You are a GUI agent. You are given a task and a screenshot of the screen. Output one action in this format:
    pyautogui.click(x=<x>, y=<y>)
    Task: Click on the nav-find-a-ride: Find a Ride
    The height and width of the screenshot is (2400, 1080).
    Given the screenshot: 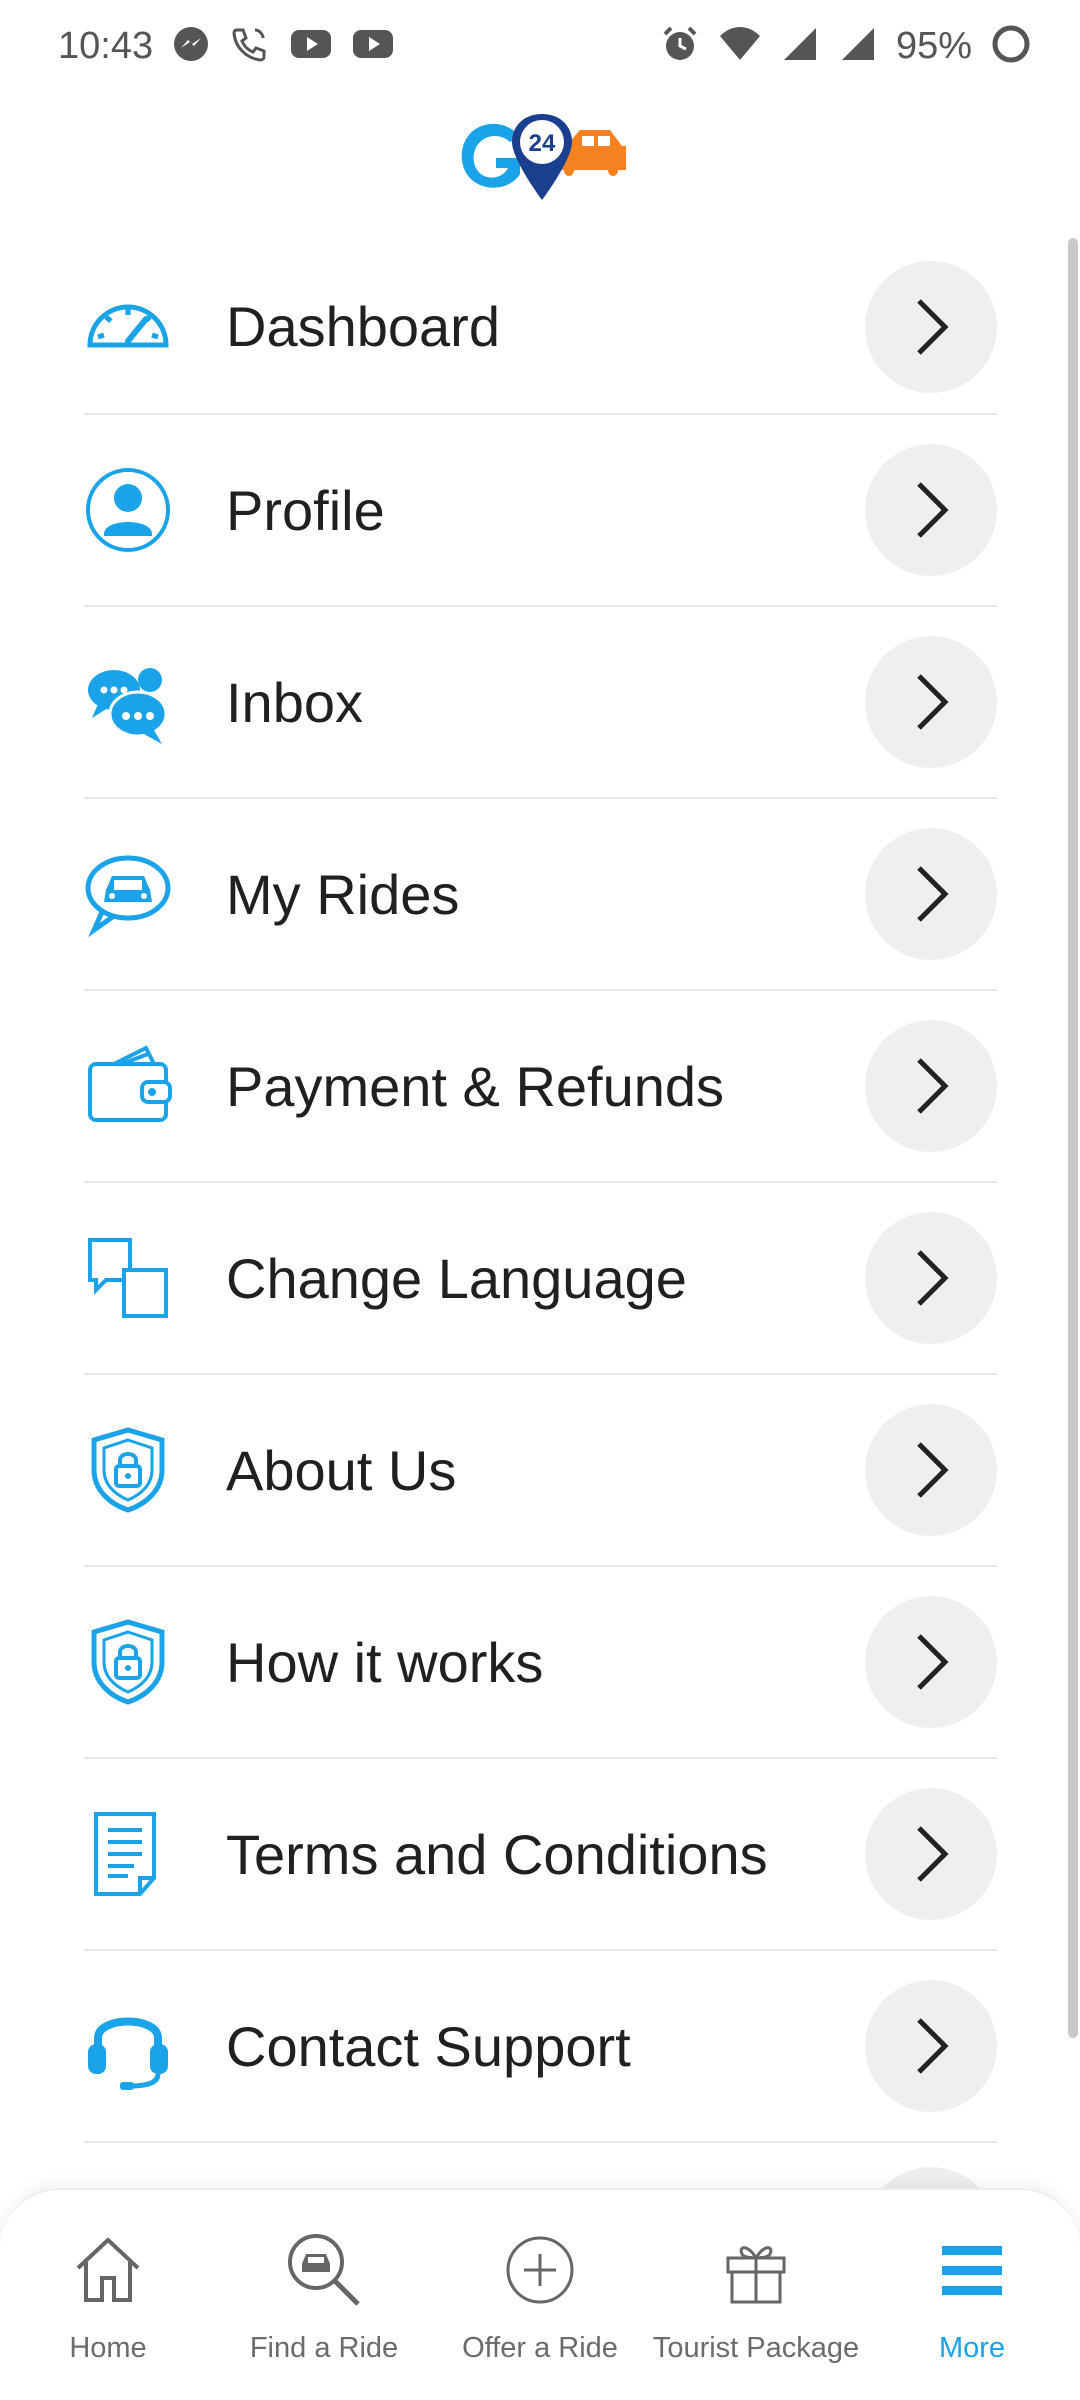 What is the action you would take?
    pyautogui.click(x=324, y=2295)
    